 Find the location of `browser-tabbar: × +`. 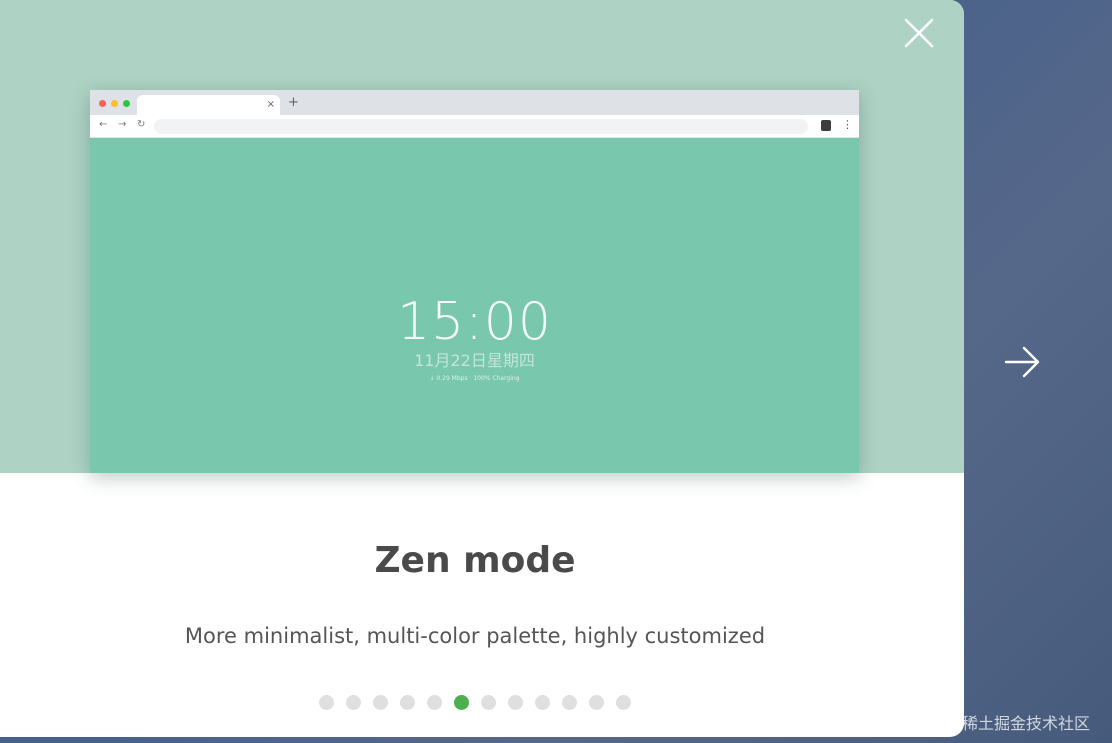

browser-tabbar: × + is located at coordinates (474, 102).